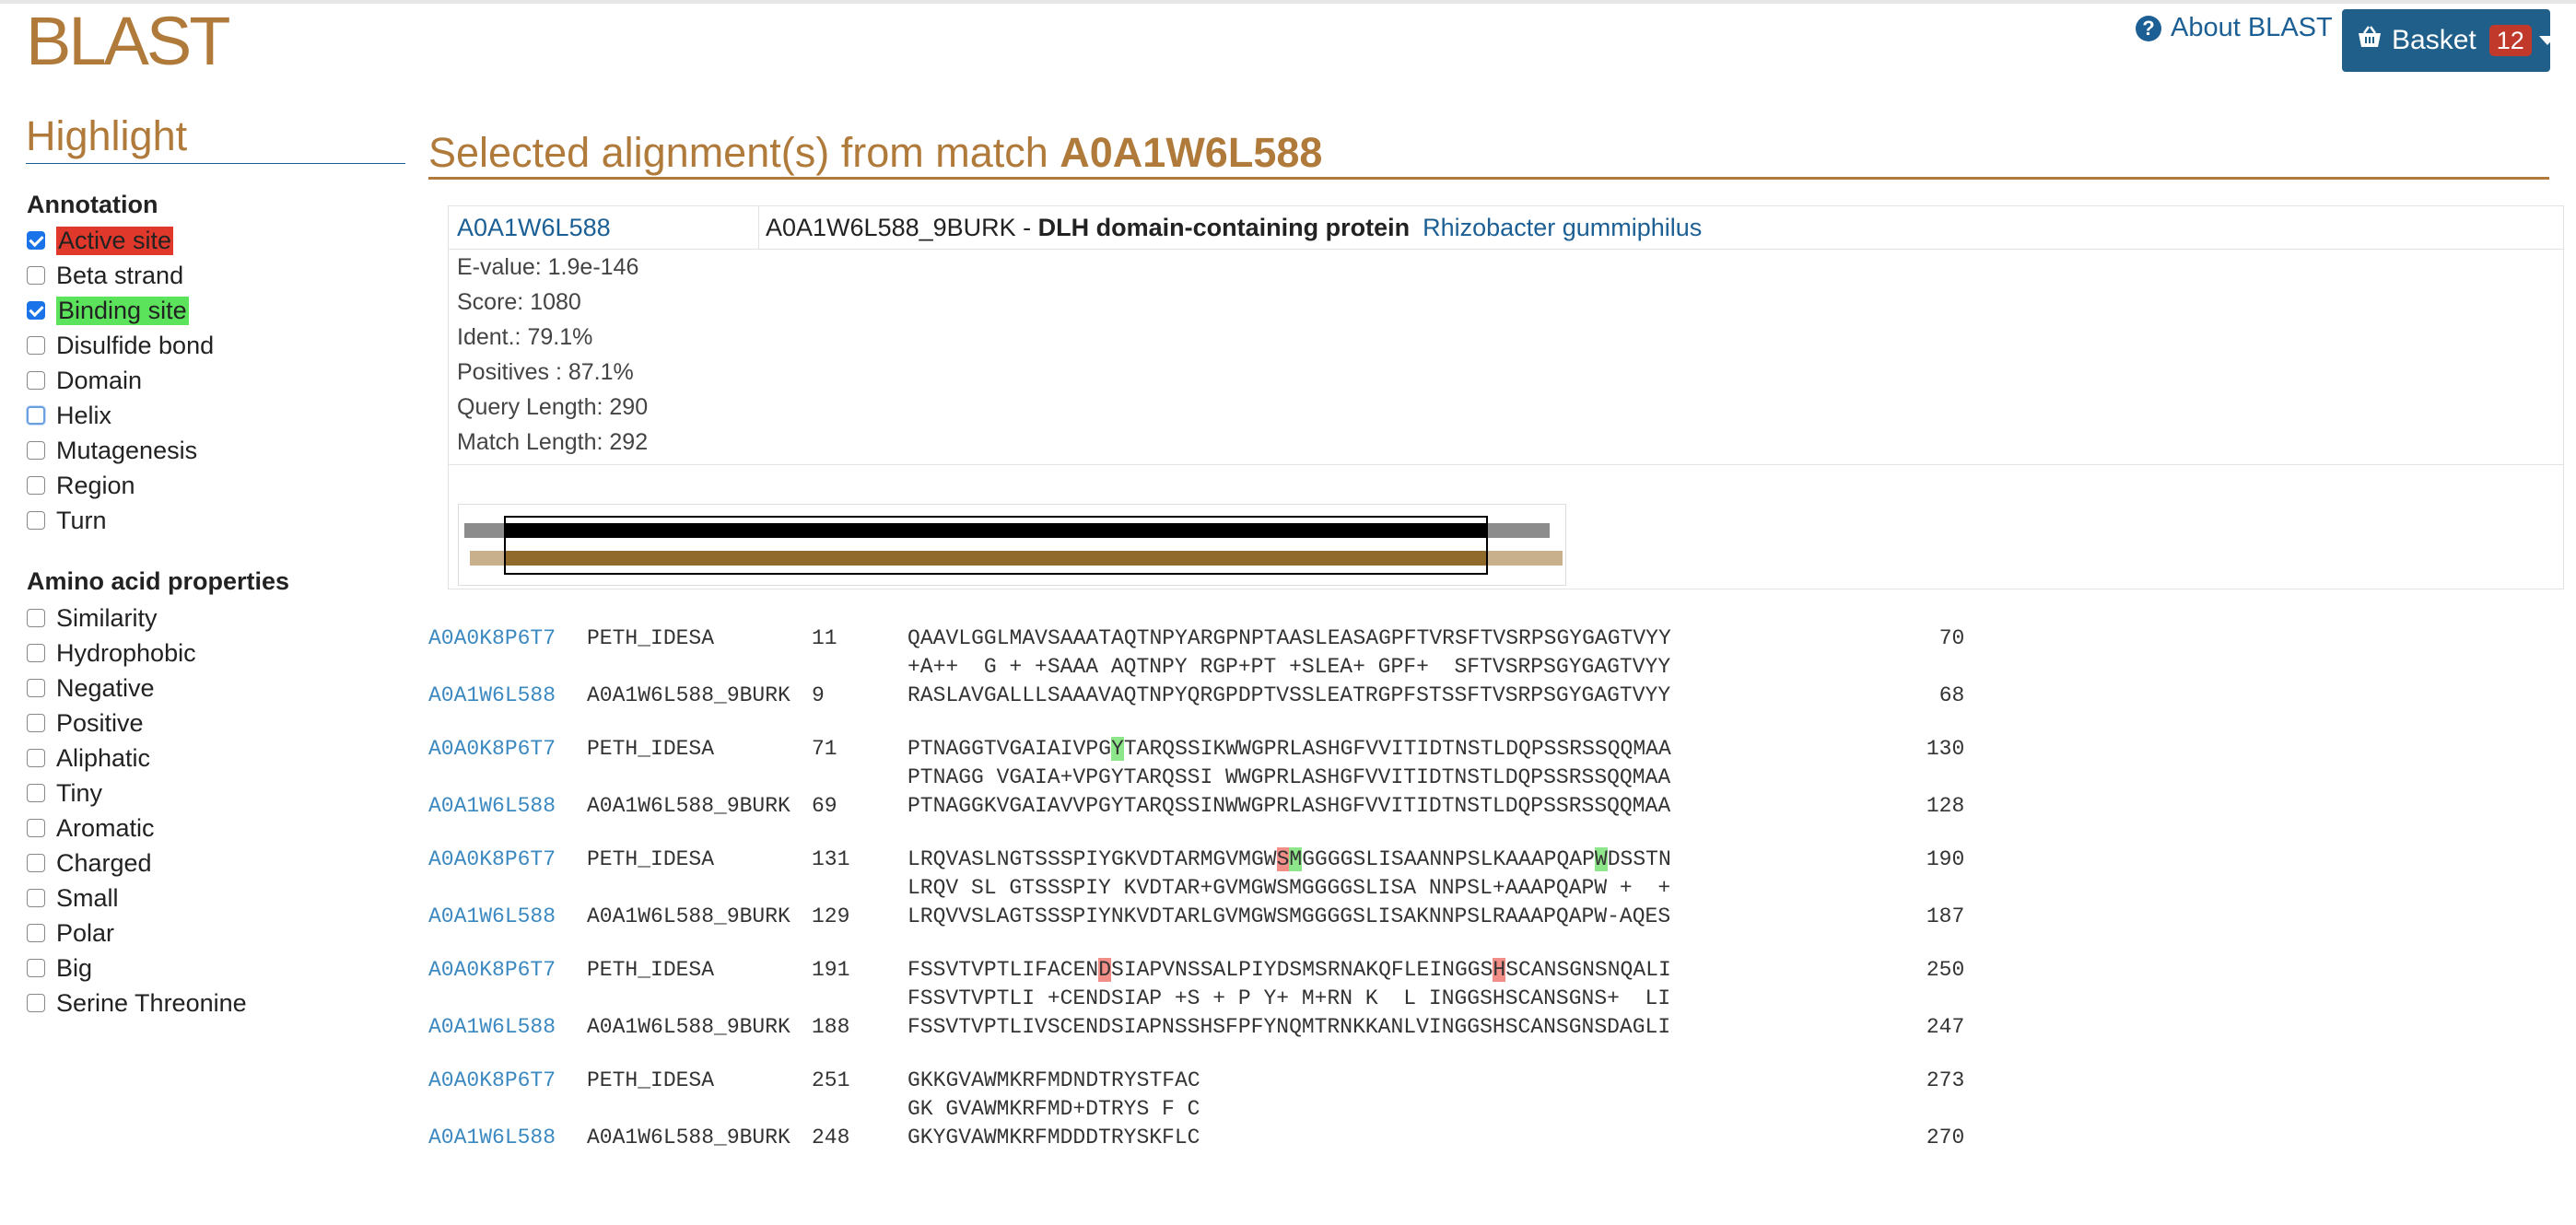 This screenshot has width=2576, height=1225. I want to click on negative-checkbox, so click(36, 688).